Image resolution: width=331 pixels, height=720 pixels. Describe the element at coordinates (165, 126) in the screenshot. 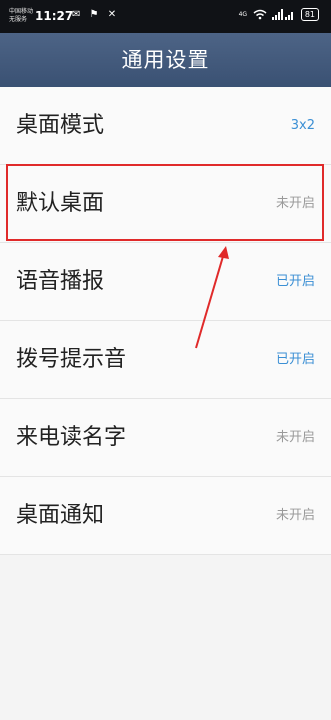

I see `setting-row-desktop-mode: 桌面模式 3x2` at that location.